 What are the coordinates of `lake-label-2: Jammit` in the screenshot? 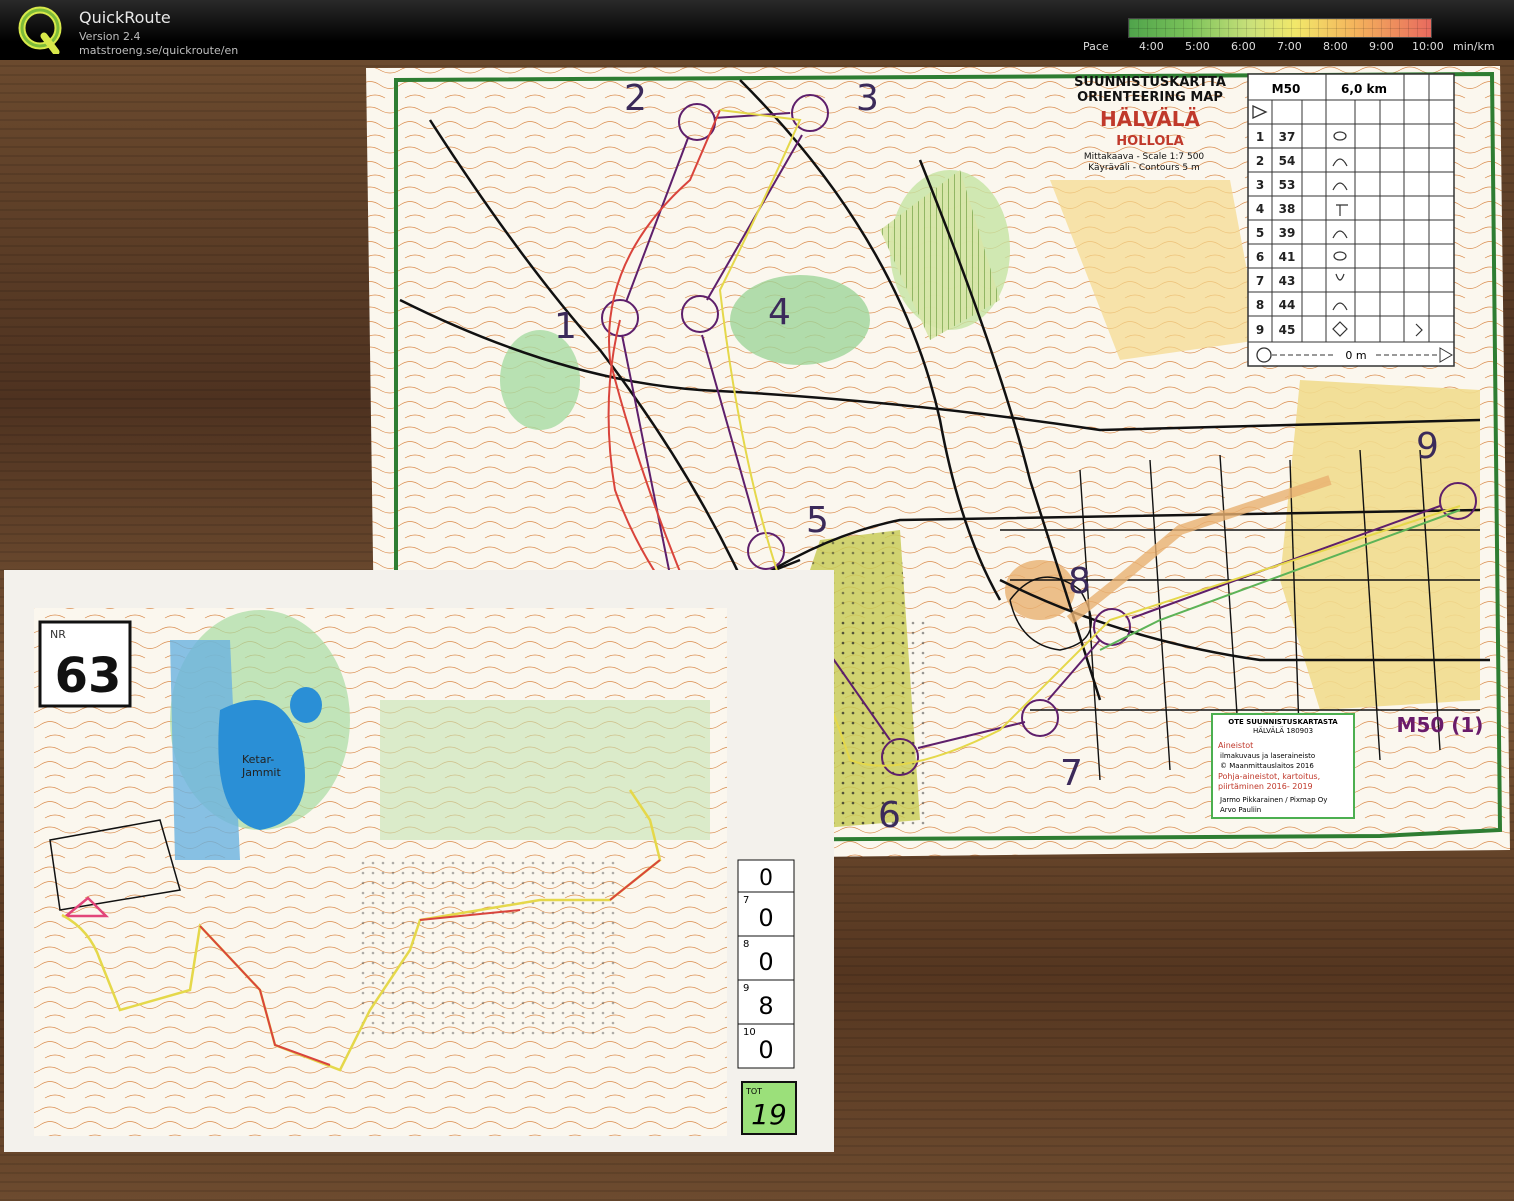 It's located at (261, 772).